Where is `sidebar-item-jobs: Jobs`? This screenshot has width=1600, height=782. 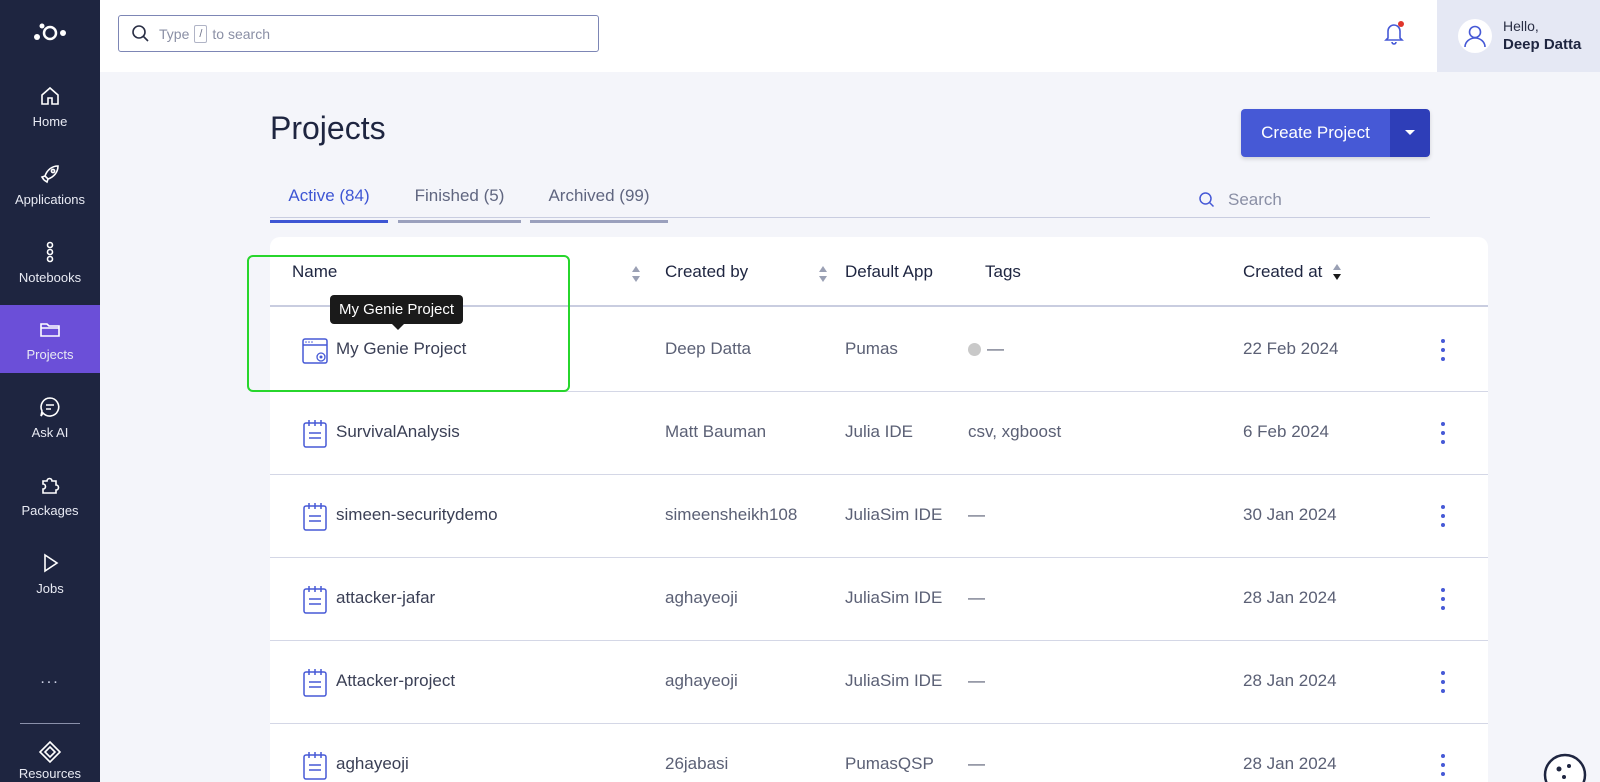 sidebar-item-jobs: Jobs is located at coordinates (50, 573).